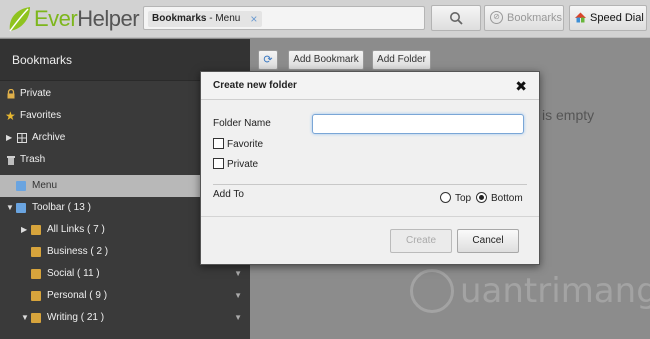 Image resolution: width=650 pixels, height=339 pixels. Describe the element at coordinates (432, 291) in the screenshot. I see `watermark-logo-icon` at that location.